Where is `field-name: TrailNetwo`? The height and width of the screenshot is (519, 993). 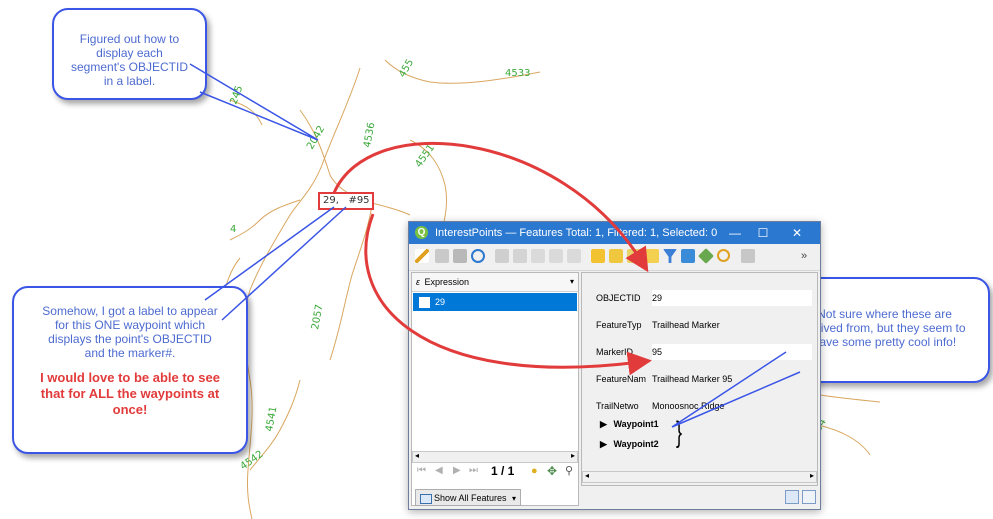
field-name: TrailNetwo is located at coordinates (617, 406).